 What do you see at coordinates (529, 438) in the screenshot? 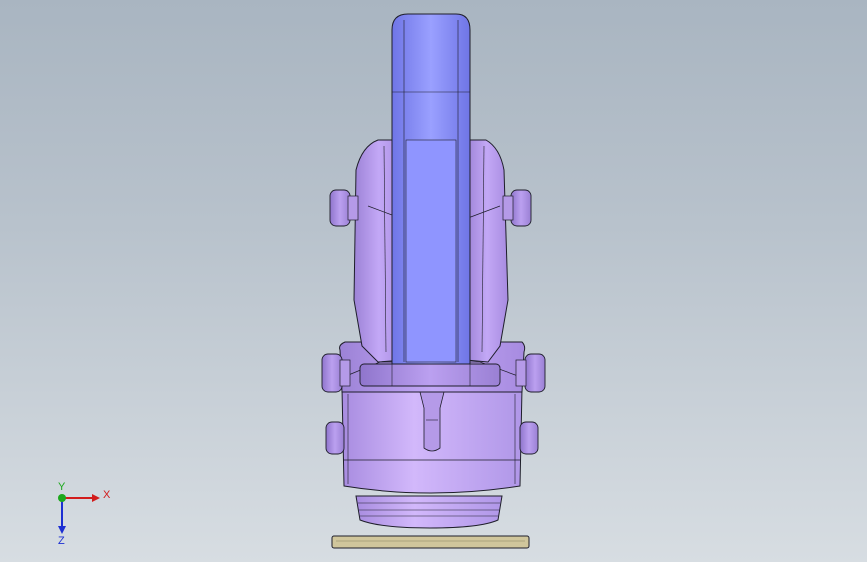
I see `bolt-lower-right` at bounding box center [529, 438].